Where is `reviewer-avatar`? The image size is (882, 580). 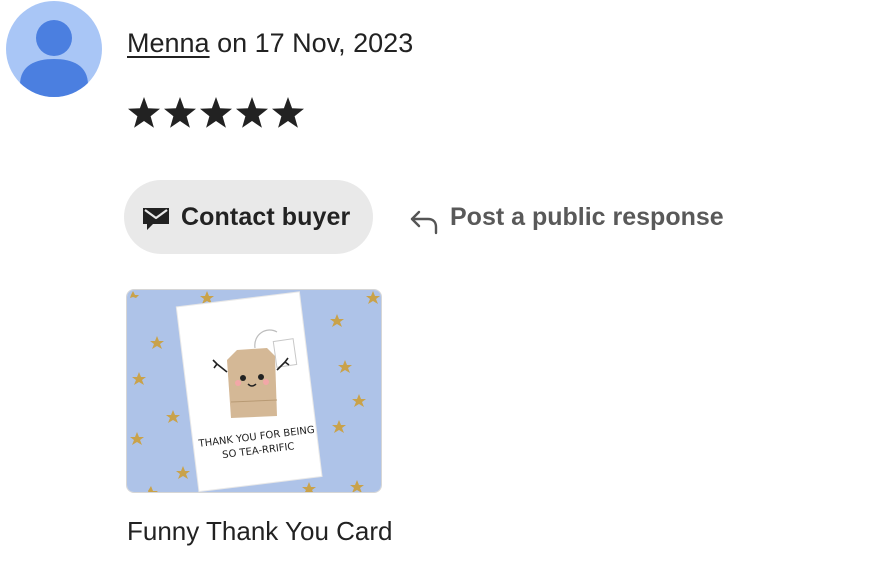
reviewer-avatar is located at coordinates (54, 49).